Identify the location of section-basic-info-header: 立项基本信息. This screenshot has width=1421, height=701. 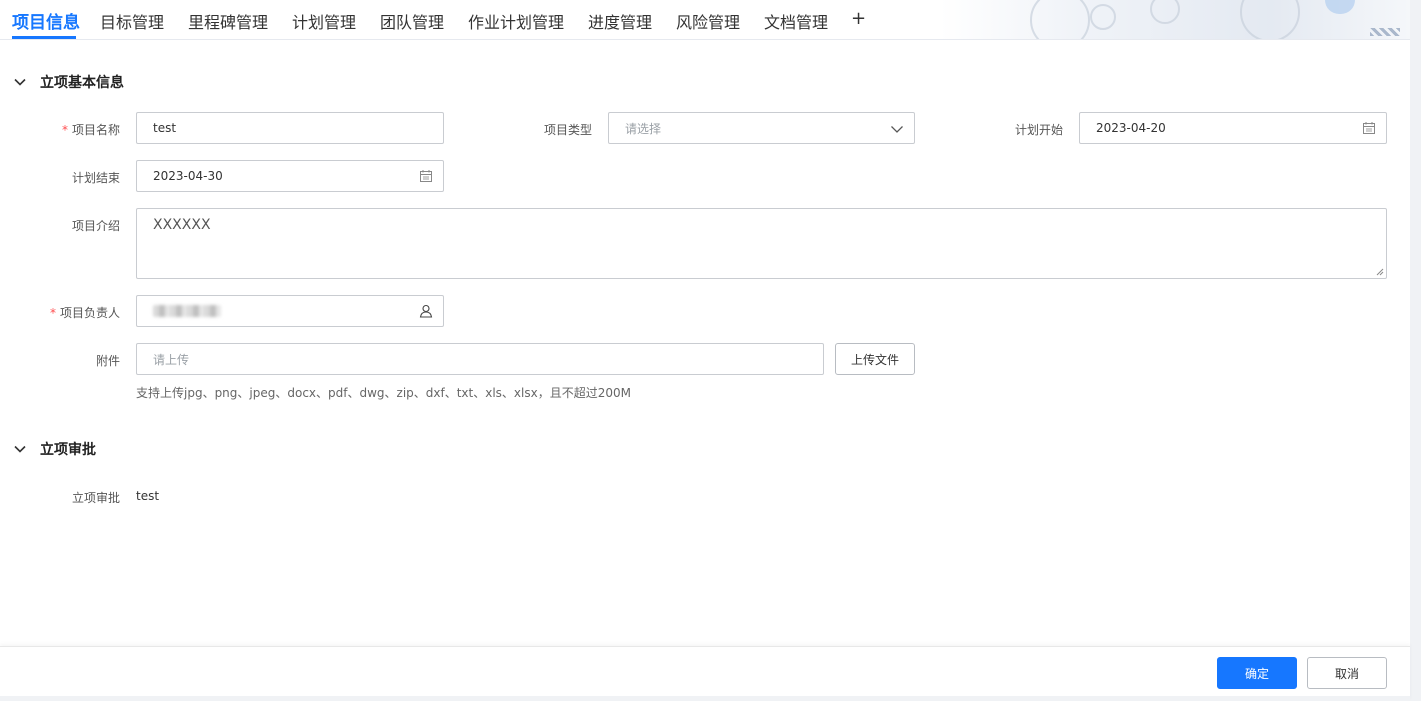
(68, 82).